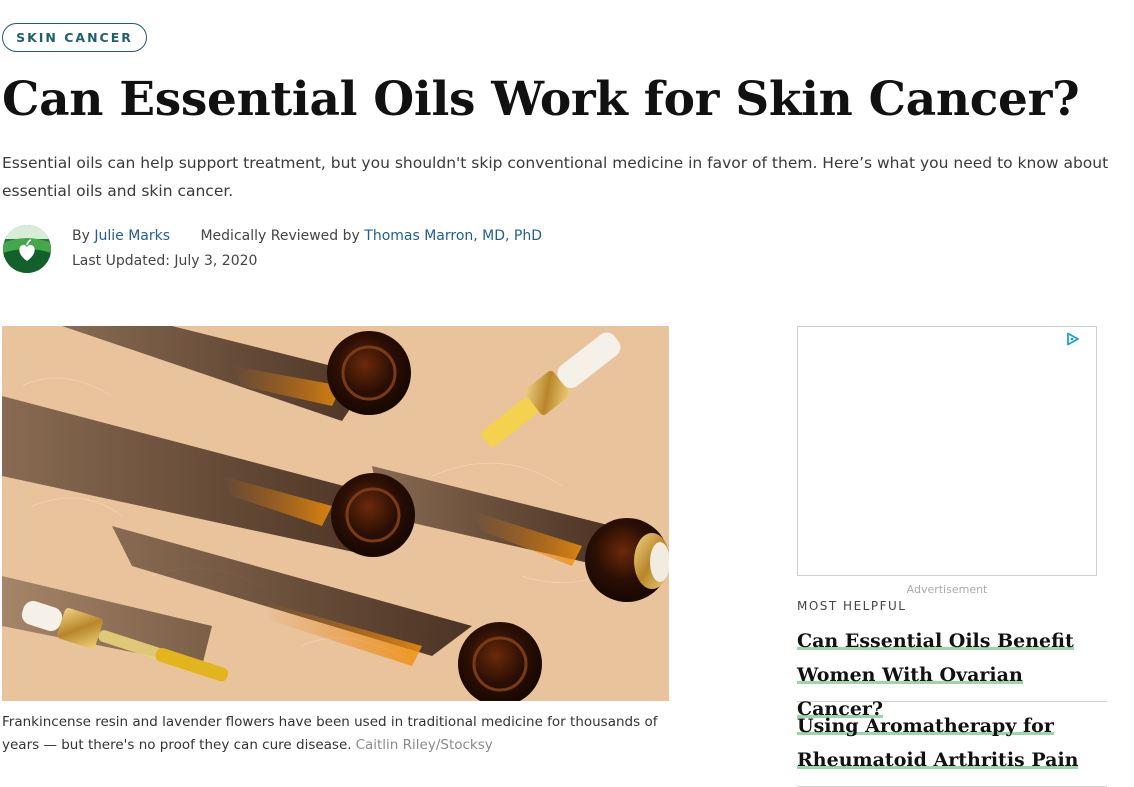 The height and width of the screenshot is (787, 1134). Describe the element at coordinates (852, 606) in the screenshot. I see `most-helpful-heading: MOST HELPFUL` at that location.